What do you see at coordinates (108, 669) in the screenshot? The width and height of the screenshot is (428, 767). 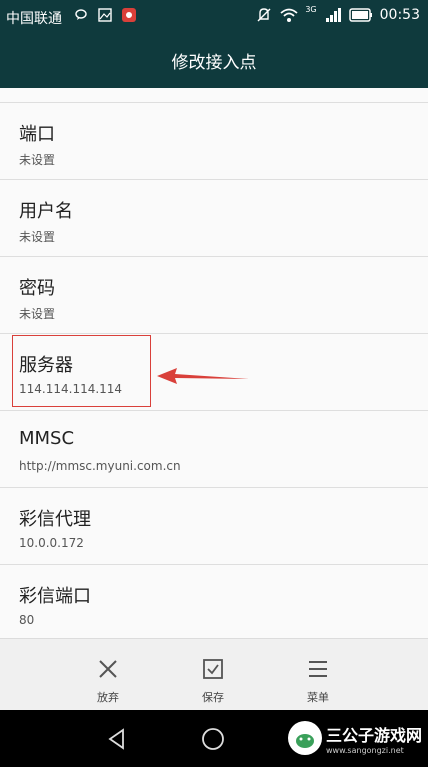 I see `close-icon` at bounding box center [108, 669].